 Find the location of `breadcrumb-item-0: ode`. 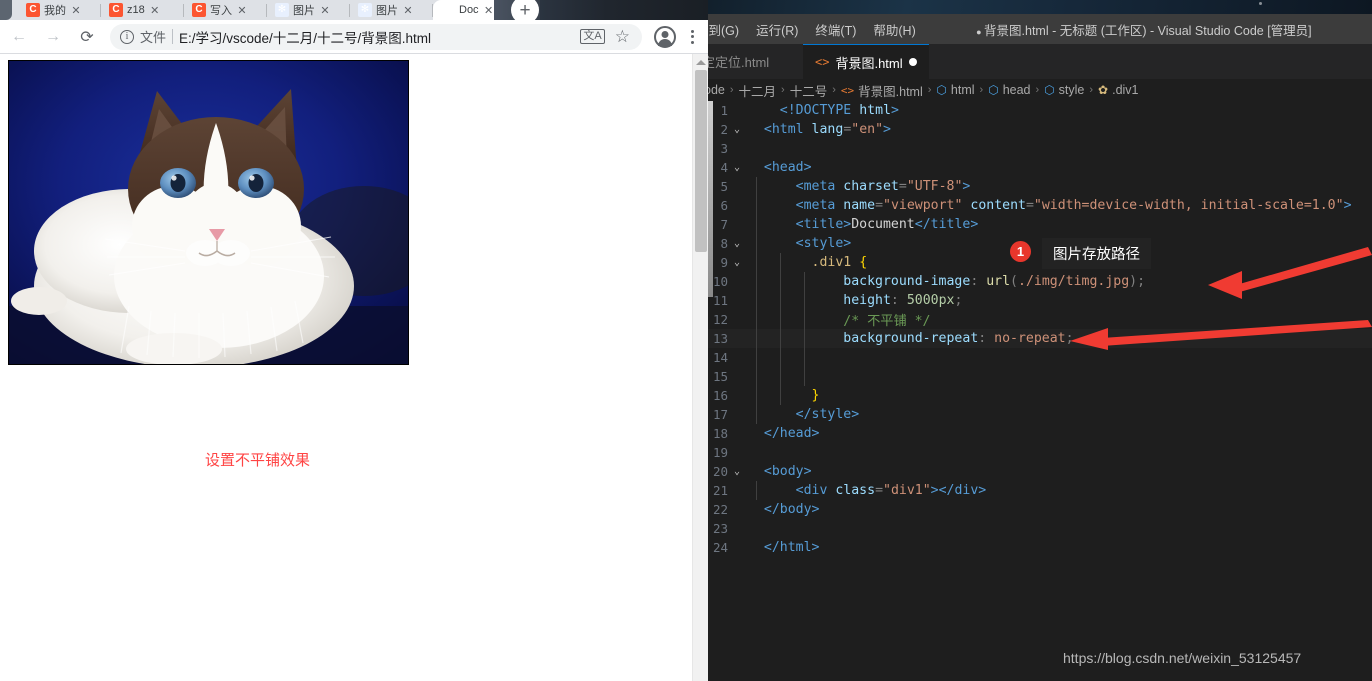

breadcrumb-item-0: ode is located at coordinates (716, 90).